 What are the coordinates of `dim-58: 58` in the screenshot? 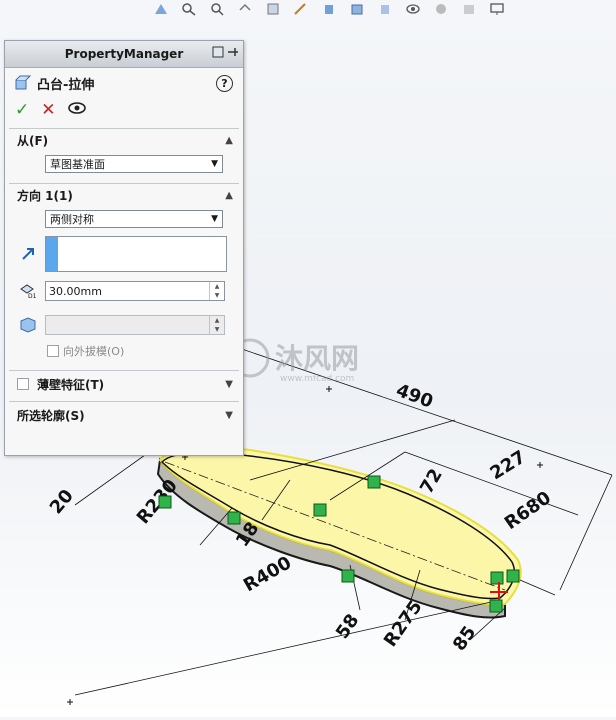 It's located at (348, 626).